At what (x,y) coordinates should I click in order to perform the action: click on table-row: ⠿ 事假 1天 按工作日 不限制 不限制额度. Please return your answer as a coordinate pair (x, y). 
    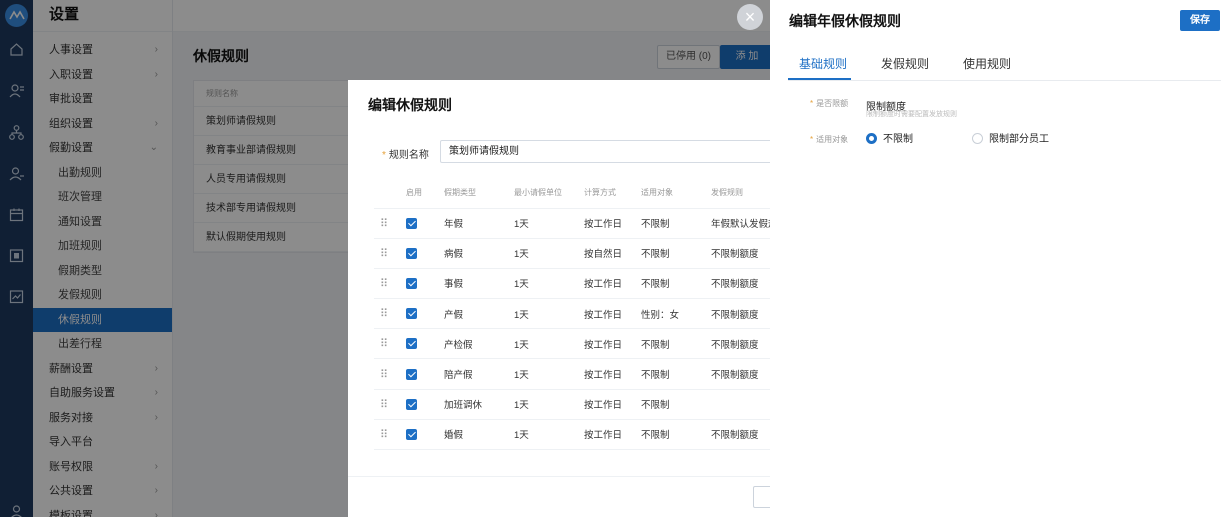
    Looking at the image, I should click on (584, 284).